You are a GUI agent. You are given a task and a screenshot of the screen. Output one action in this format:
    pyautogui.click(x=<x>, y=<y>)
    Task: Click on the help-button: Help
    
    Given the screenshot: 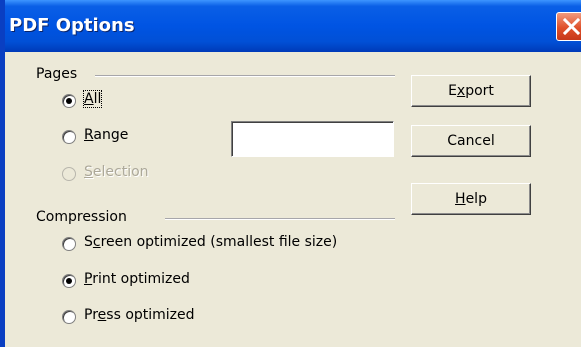 What is the action you would take?
    pyautogui.click(x=471, y=199)
    